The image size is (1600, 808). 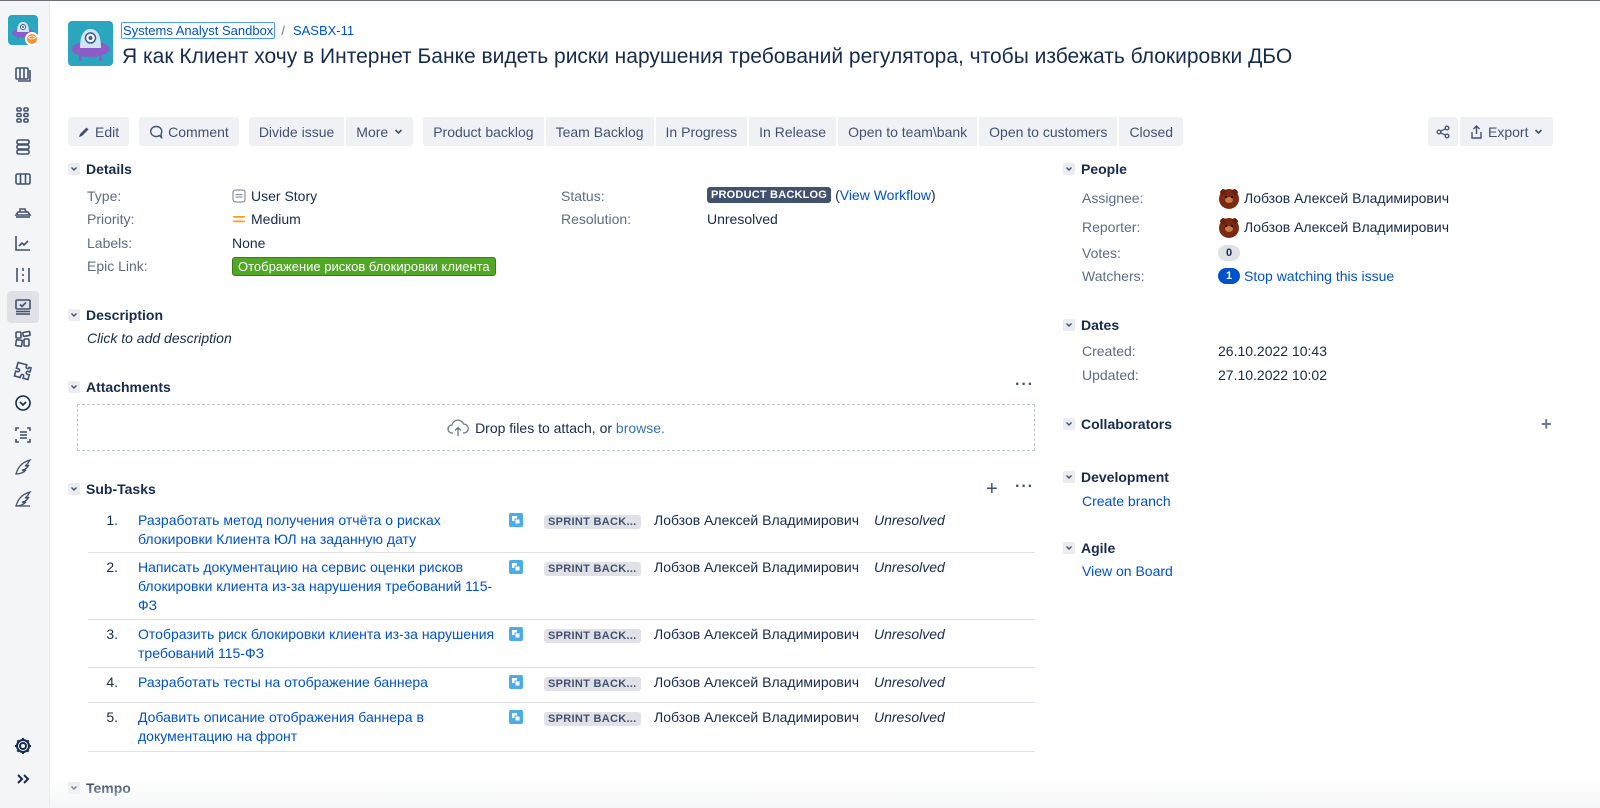 I want to click on backlog-icon, so click(x=23, y=115).